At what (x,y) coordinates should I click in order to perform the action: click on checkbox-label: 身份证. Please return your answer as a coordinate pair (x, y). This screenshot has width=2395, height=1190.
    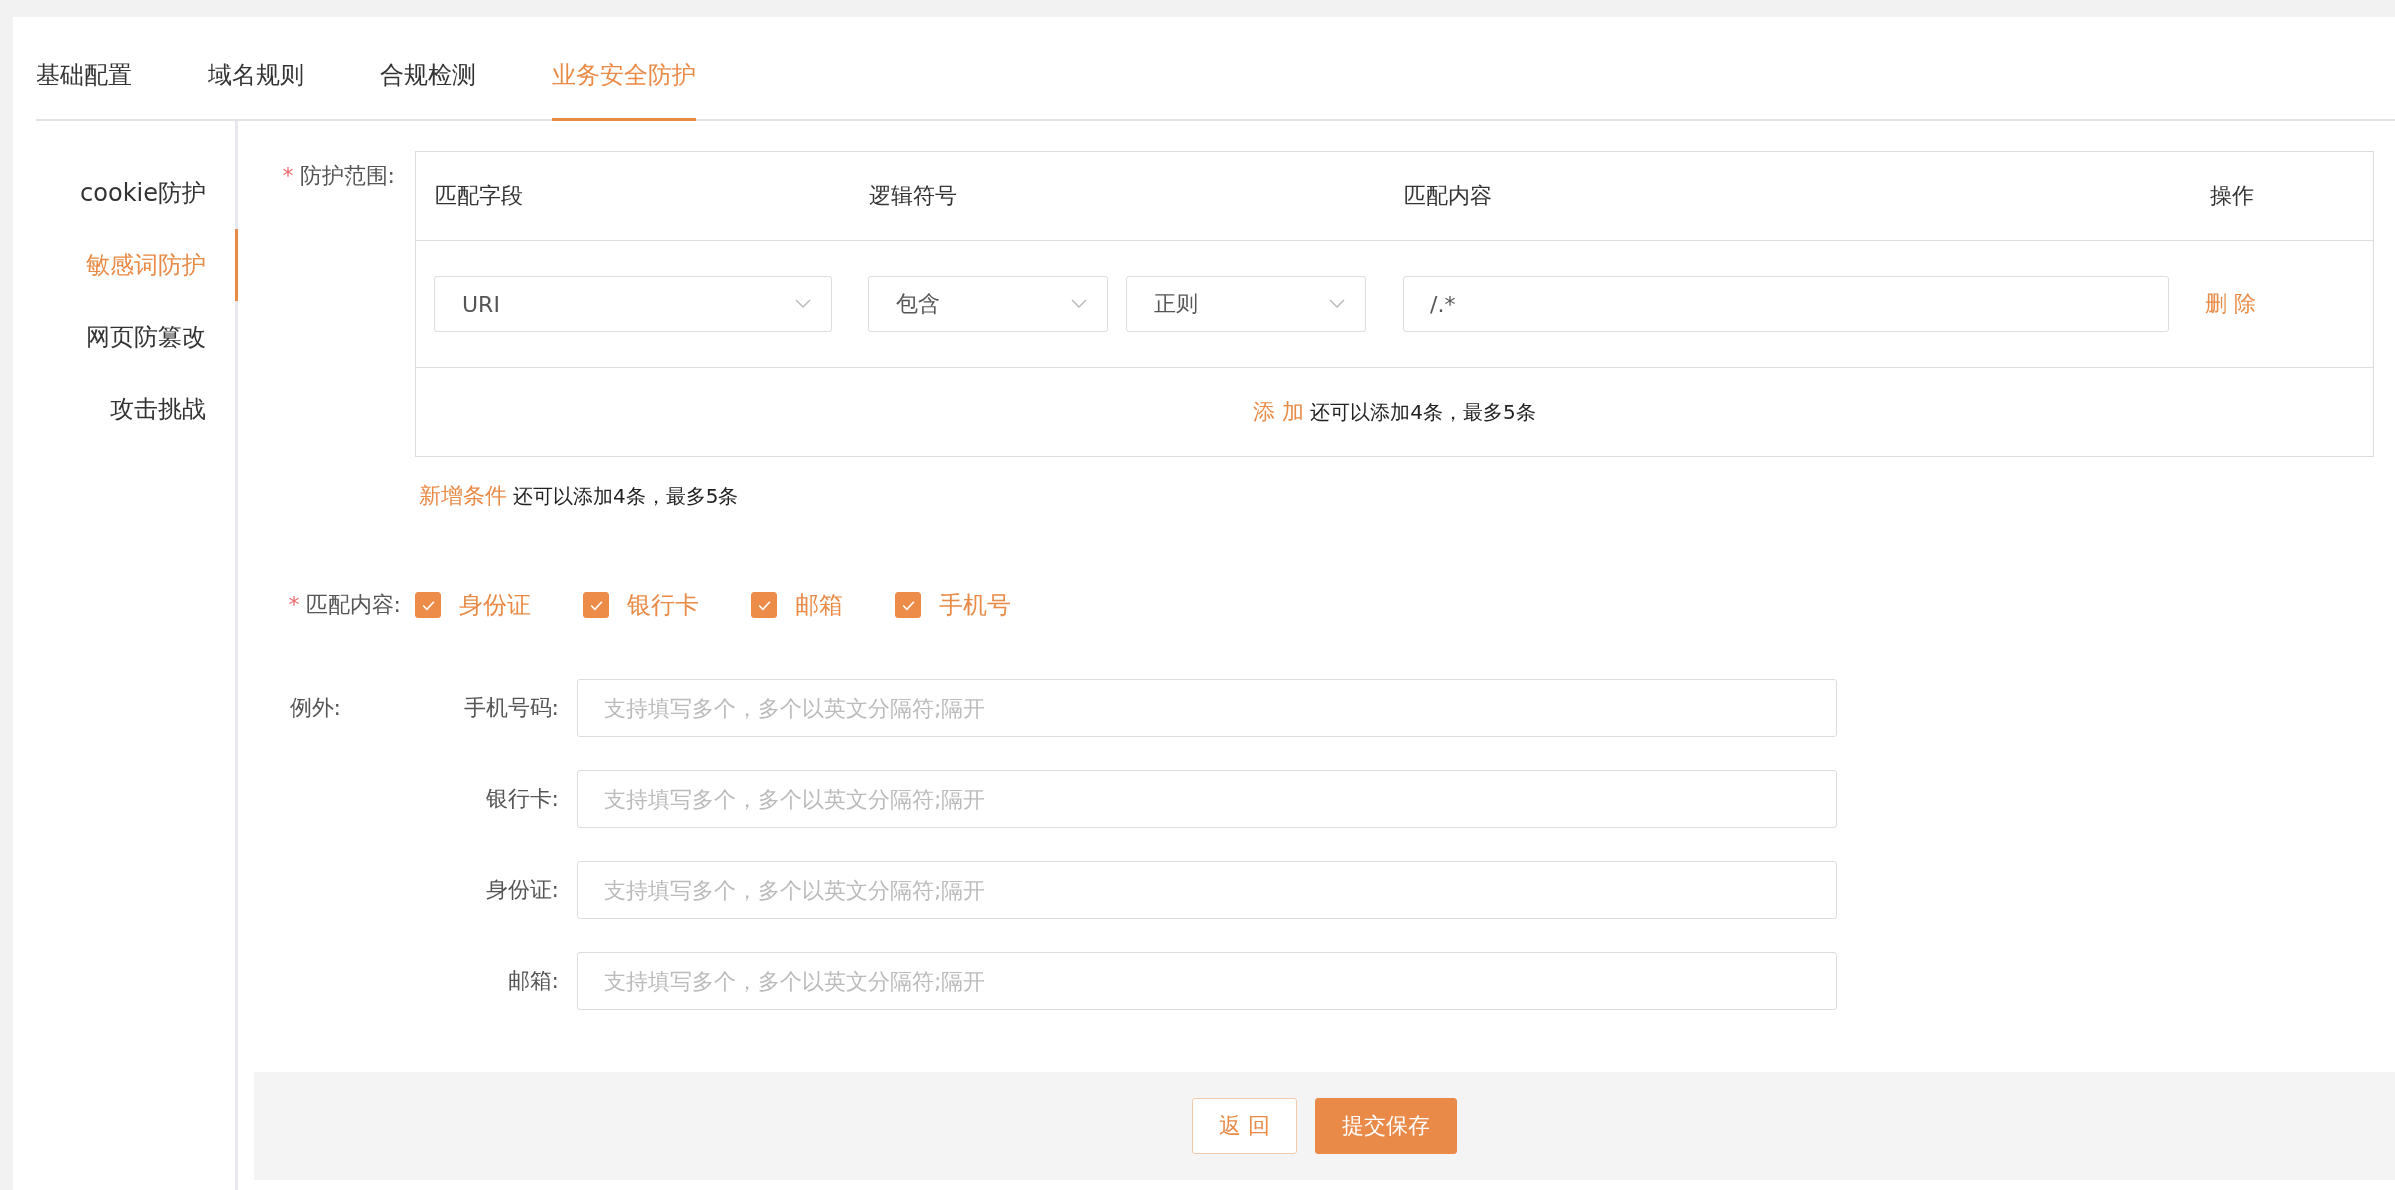
    Looking at the image, I should click on (495, 605).